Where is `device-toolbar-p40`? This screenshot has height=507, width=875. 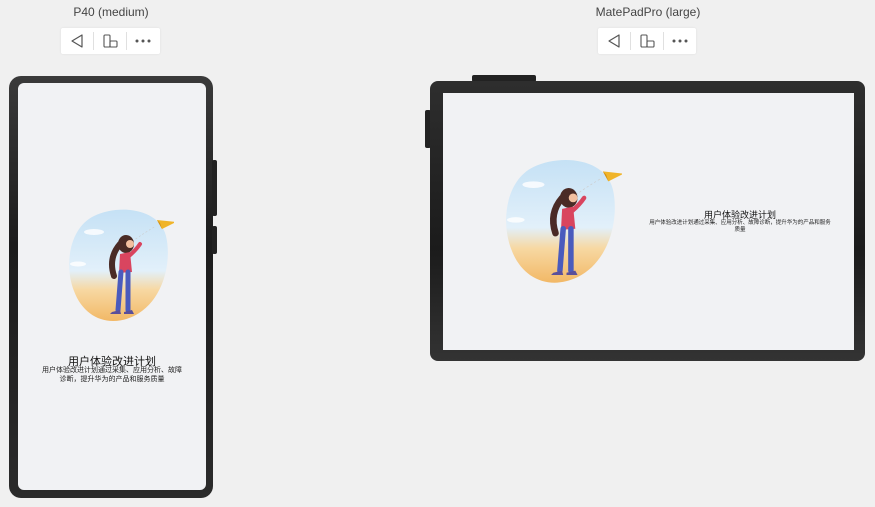
device-toolbar-p40 is located at coordinates (110, 41).